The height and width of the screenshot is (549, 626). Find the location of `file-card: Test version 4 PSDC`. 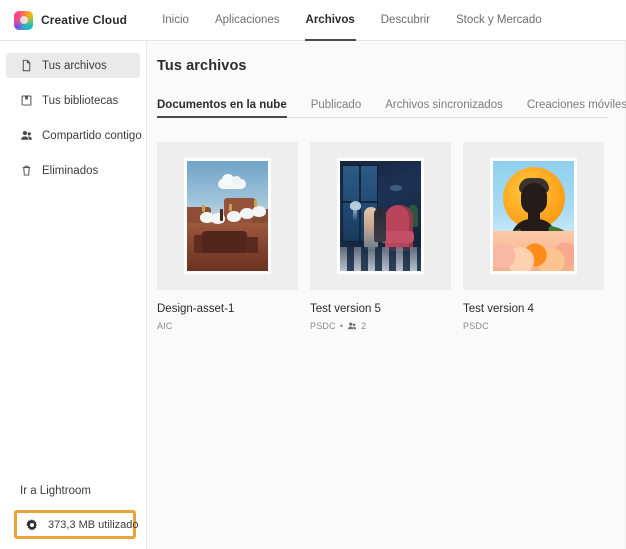

file-card: Test version 4 PSDC is located at coordinates (533, 236).